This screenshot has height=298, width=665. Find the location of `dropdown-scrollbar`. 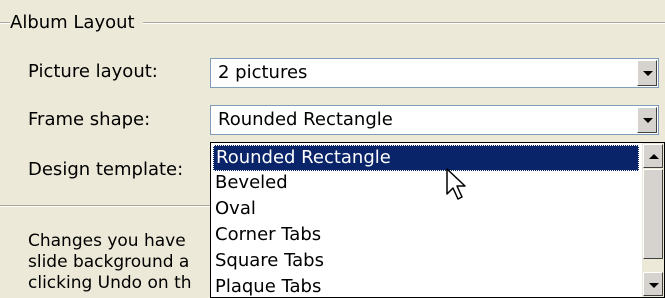

dropdown-scrollbar is located at coordinates (653, 220).